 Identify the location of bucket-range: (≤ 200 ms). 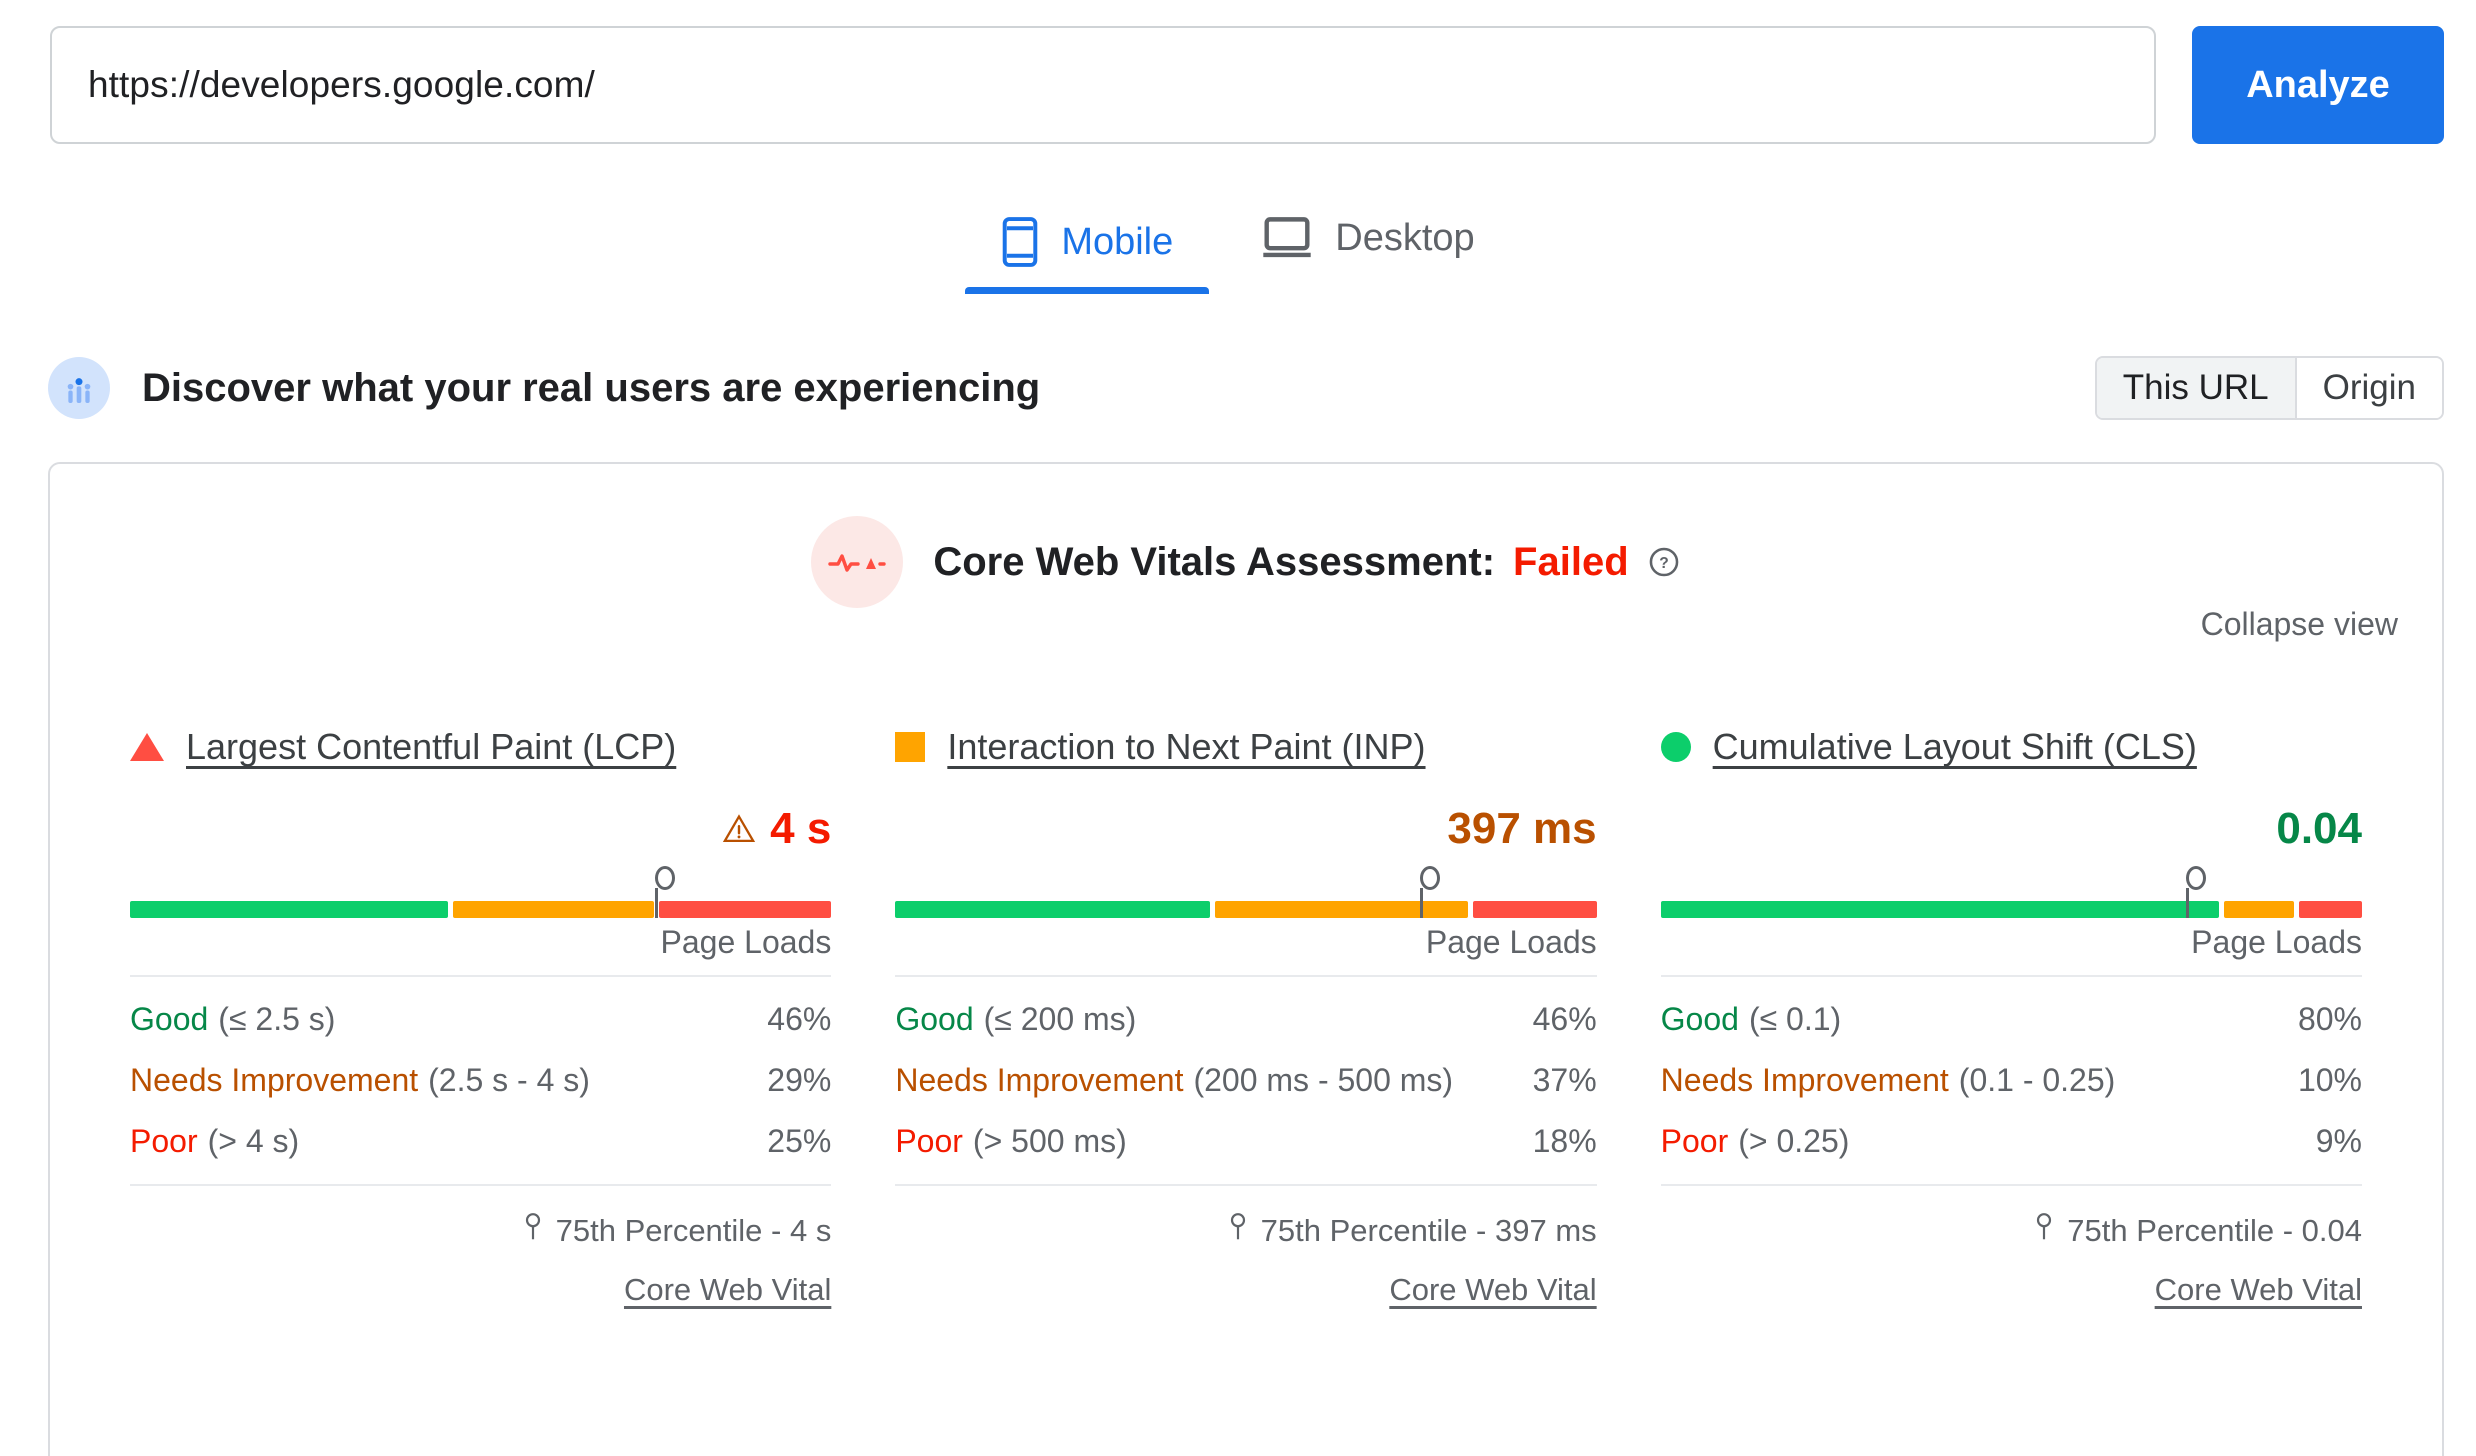
(1060, 1019).